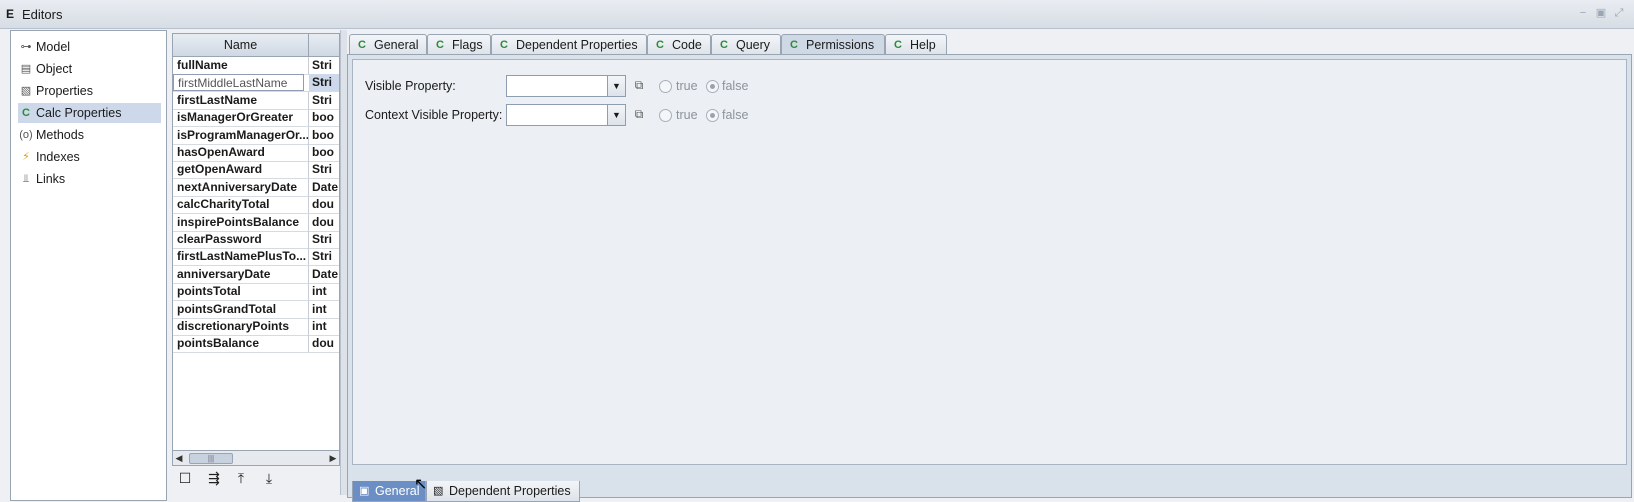 This screenshot has height=502, width=1634. I want to click on bottom-tab-dependent-properties: ▧ Dependent Properties, so click(503, 491).